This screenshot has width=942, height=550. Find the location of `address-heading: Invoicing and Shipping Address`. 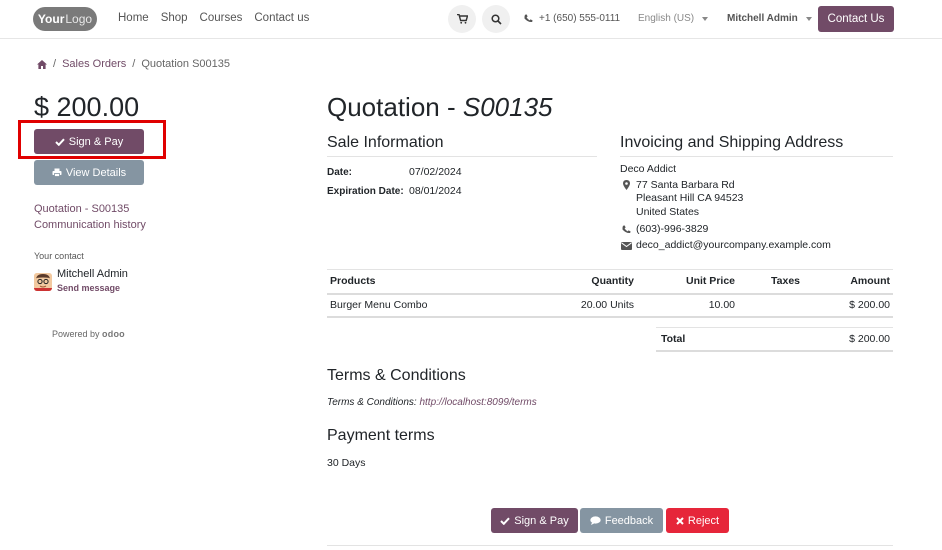

address-heading: Invoicing and Shipping Address is located at coordinates (732, 142).